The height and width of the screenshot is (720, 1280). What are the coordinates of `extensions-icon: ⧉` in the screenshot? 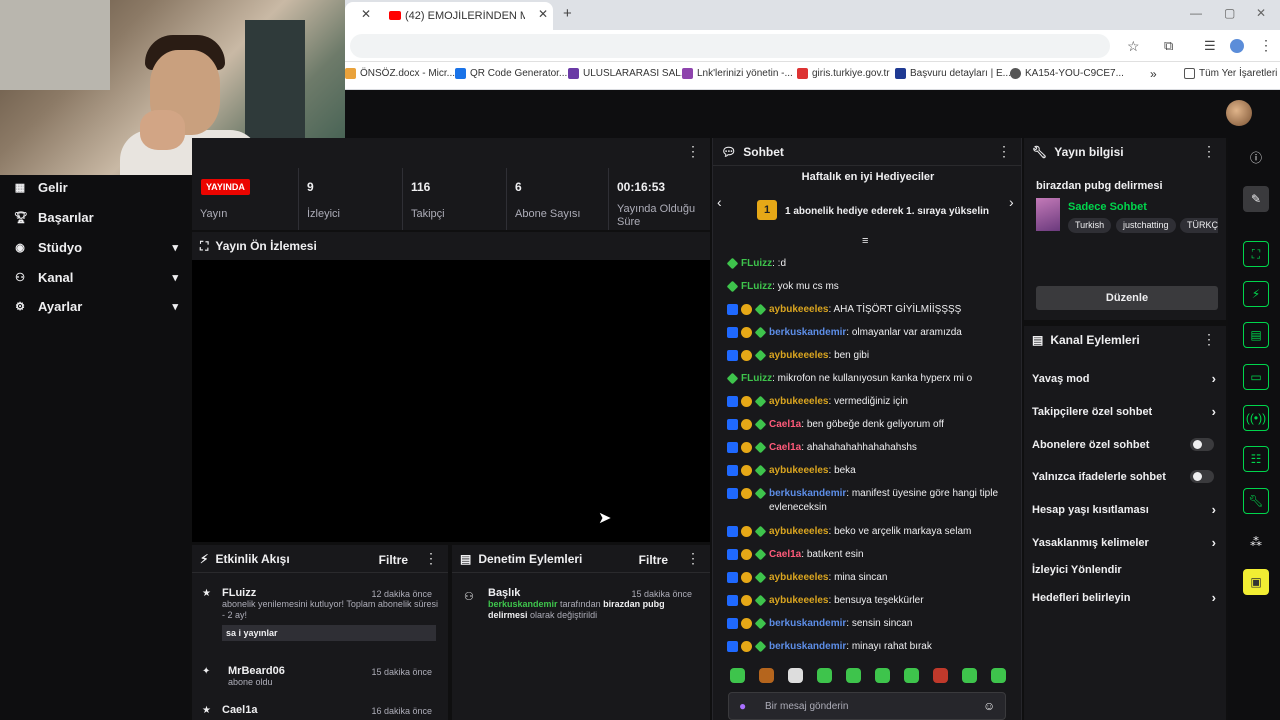 It's located at (1168, 46).